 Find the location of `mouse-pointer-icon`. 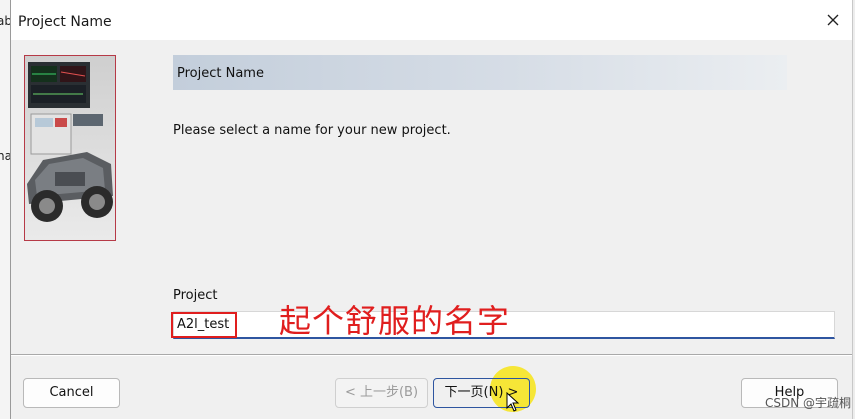

mouse-pointer-icon is located at coordinates (513, 402).